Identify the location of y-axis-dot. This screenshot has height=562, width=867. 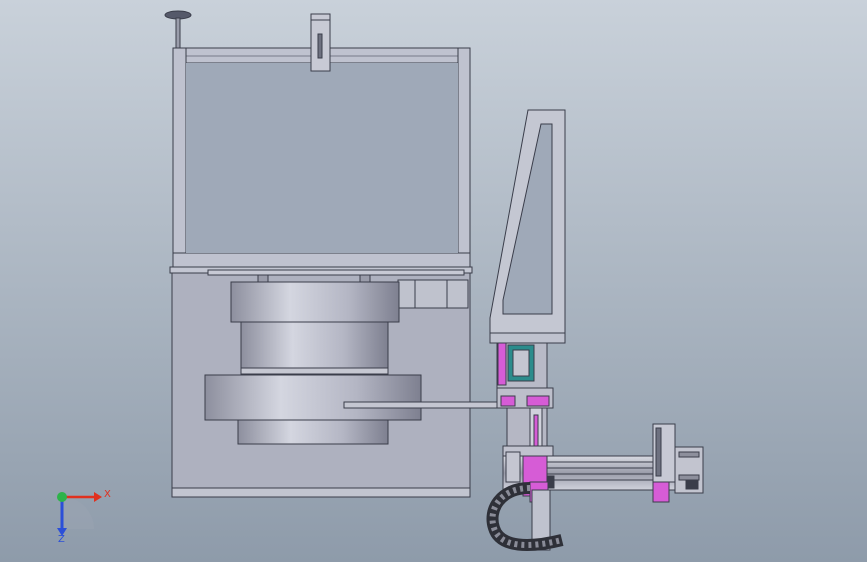
(62, 497).